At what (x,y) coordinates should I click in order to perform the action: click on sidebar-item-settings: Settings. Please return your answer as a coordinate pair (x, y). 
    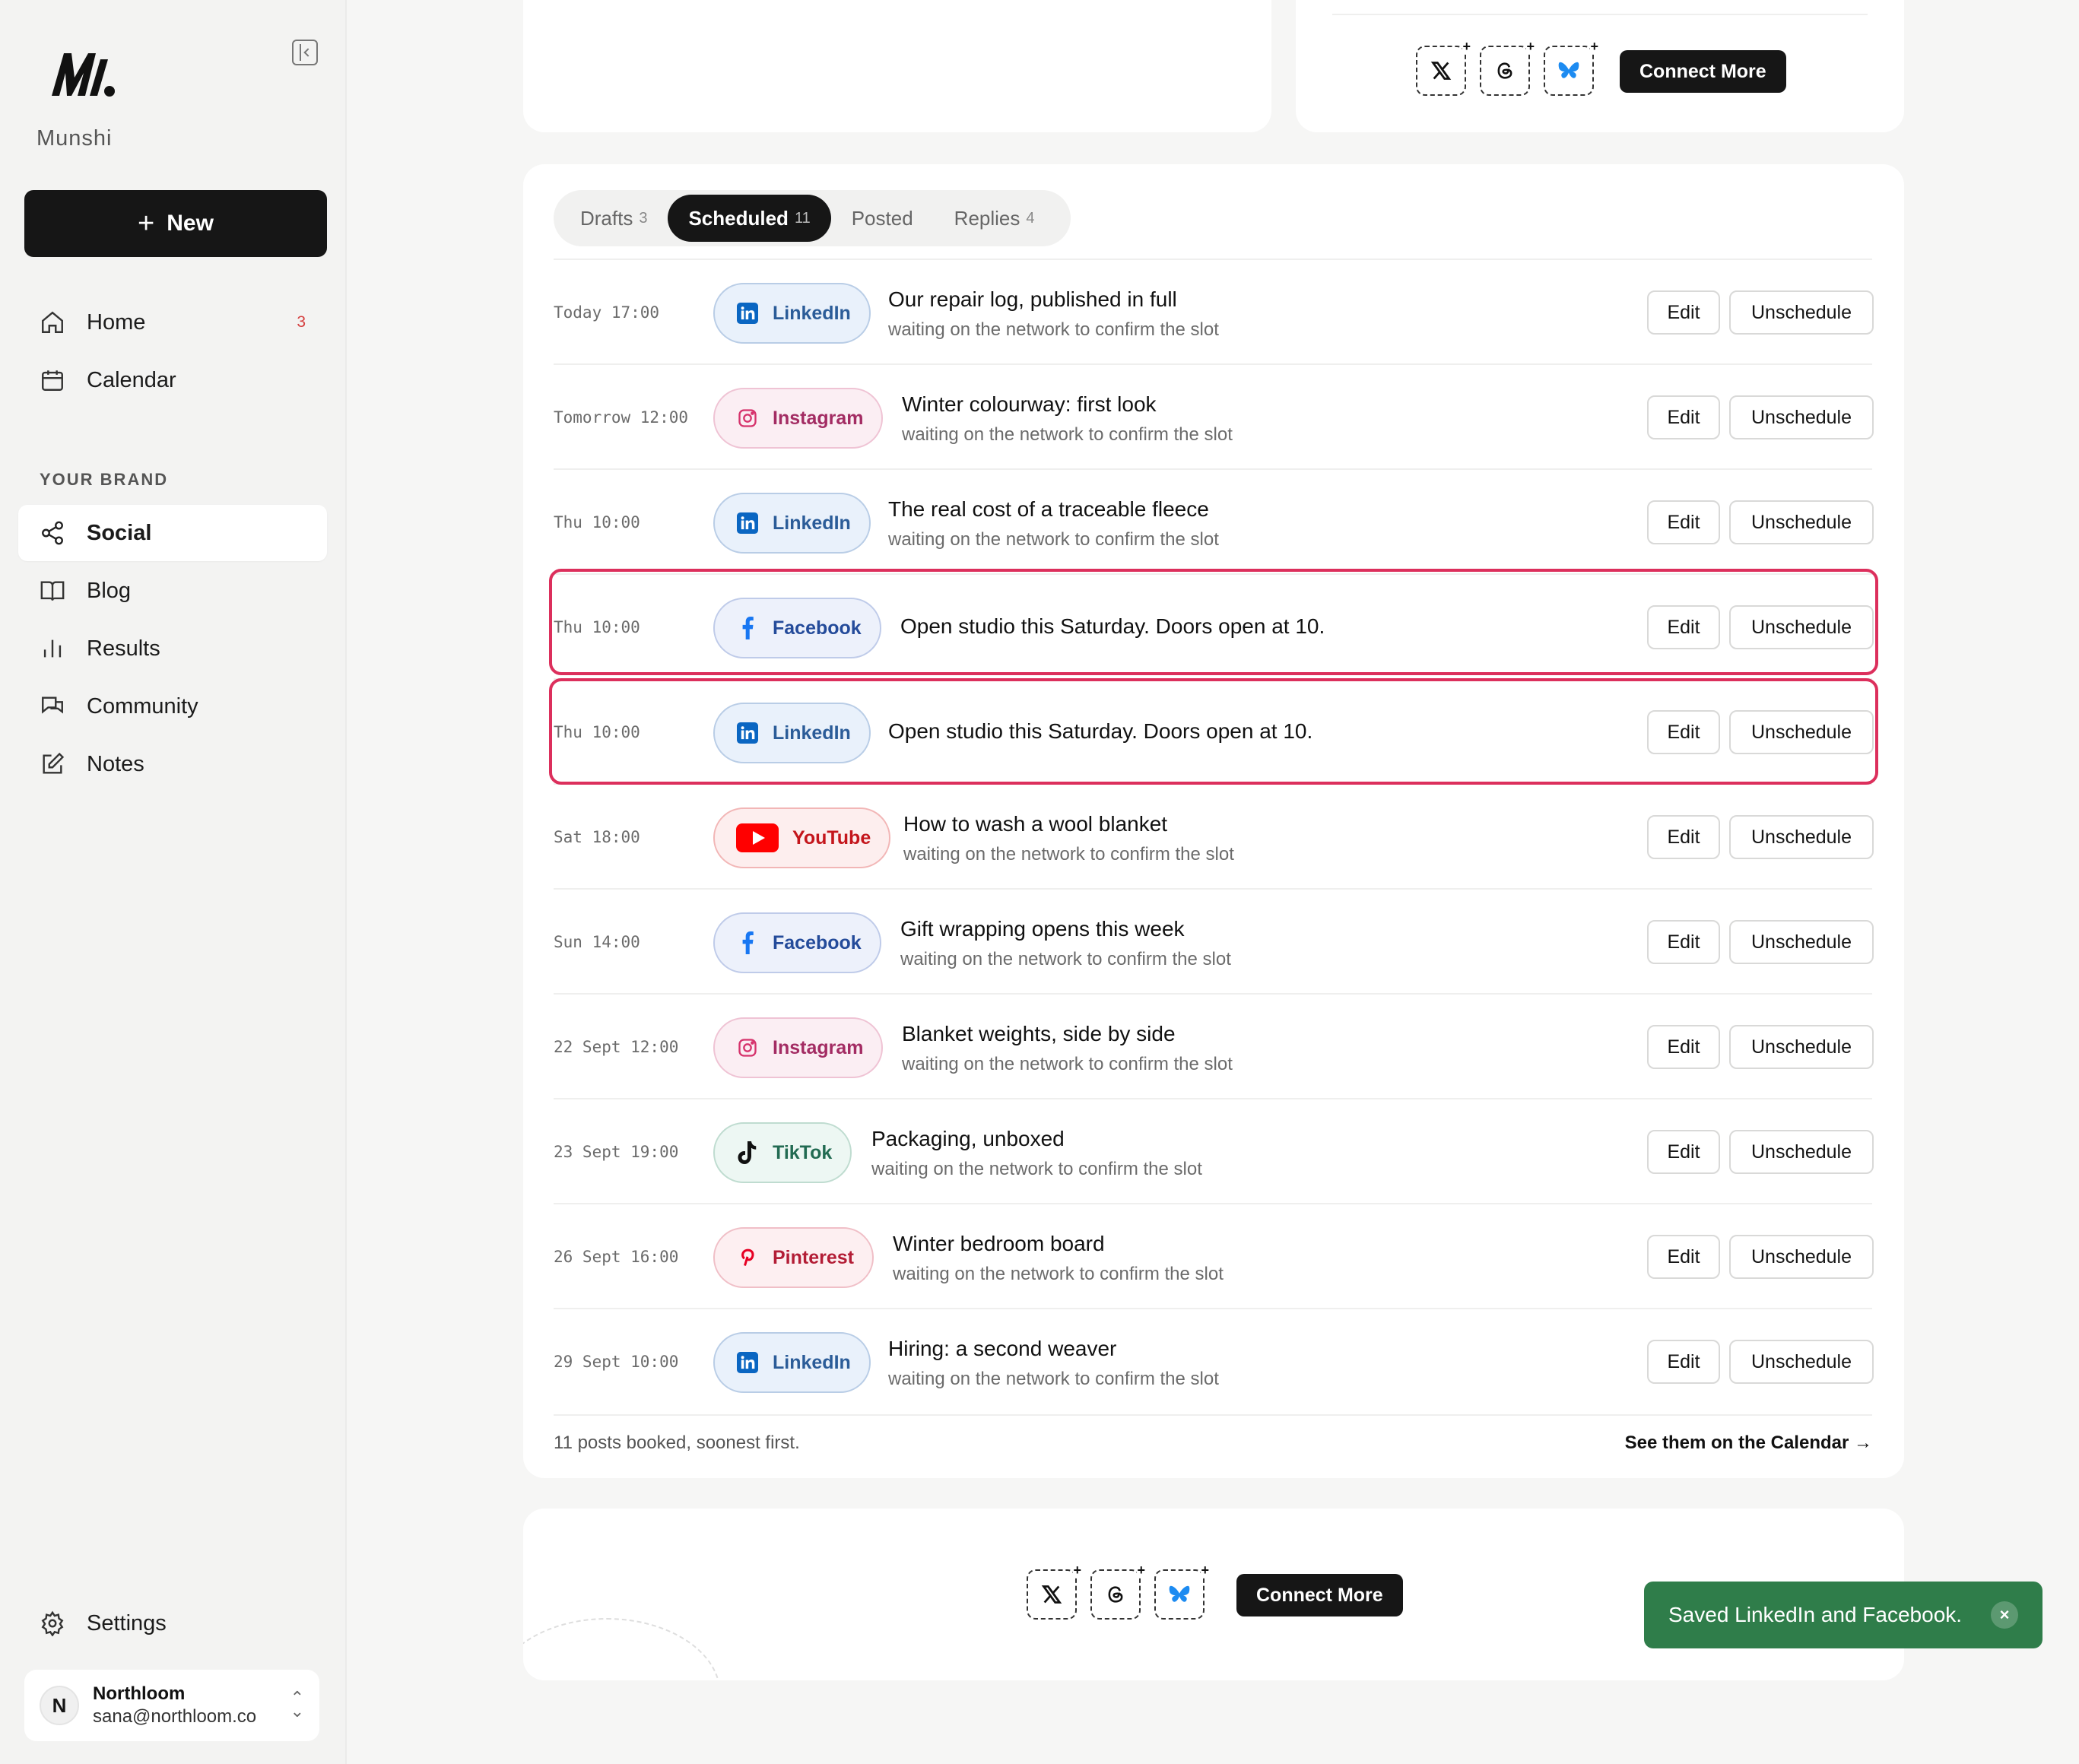
    Looking at the image, I should click on (172, 1623).